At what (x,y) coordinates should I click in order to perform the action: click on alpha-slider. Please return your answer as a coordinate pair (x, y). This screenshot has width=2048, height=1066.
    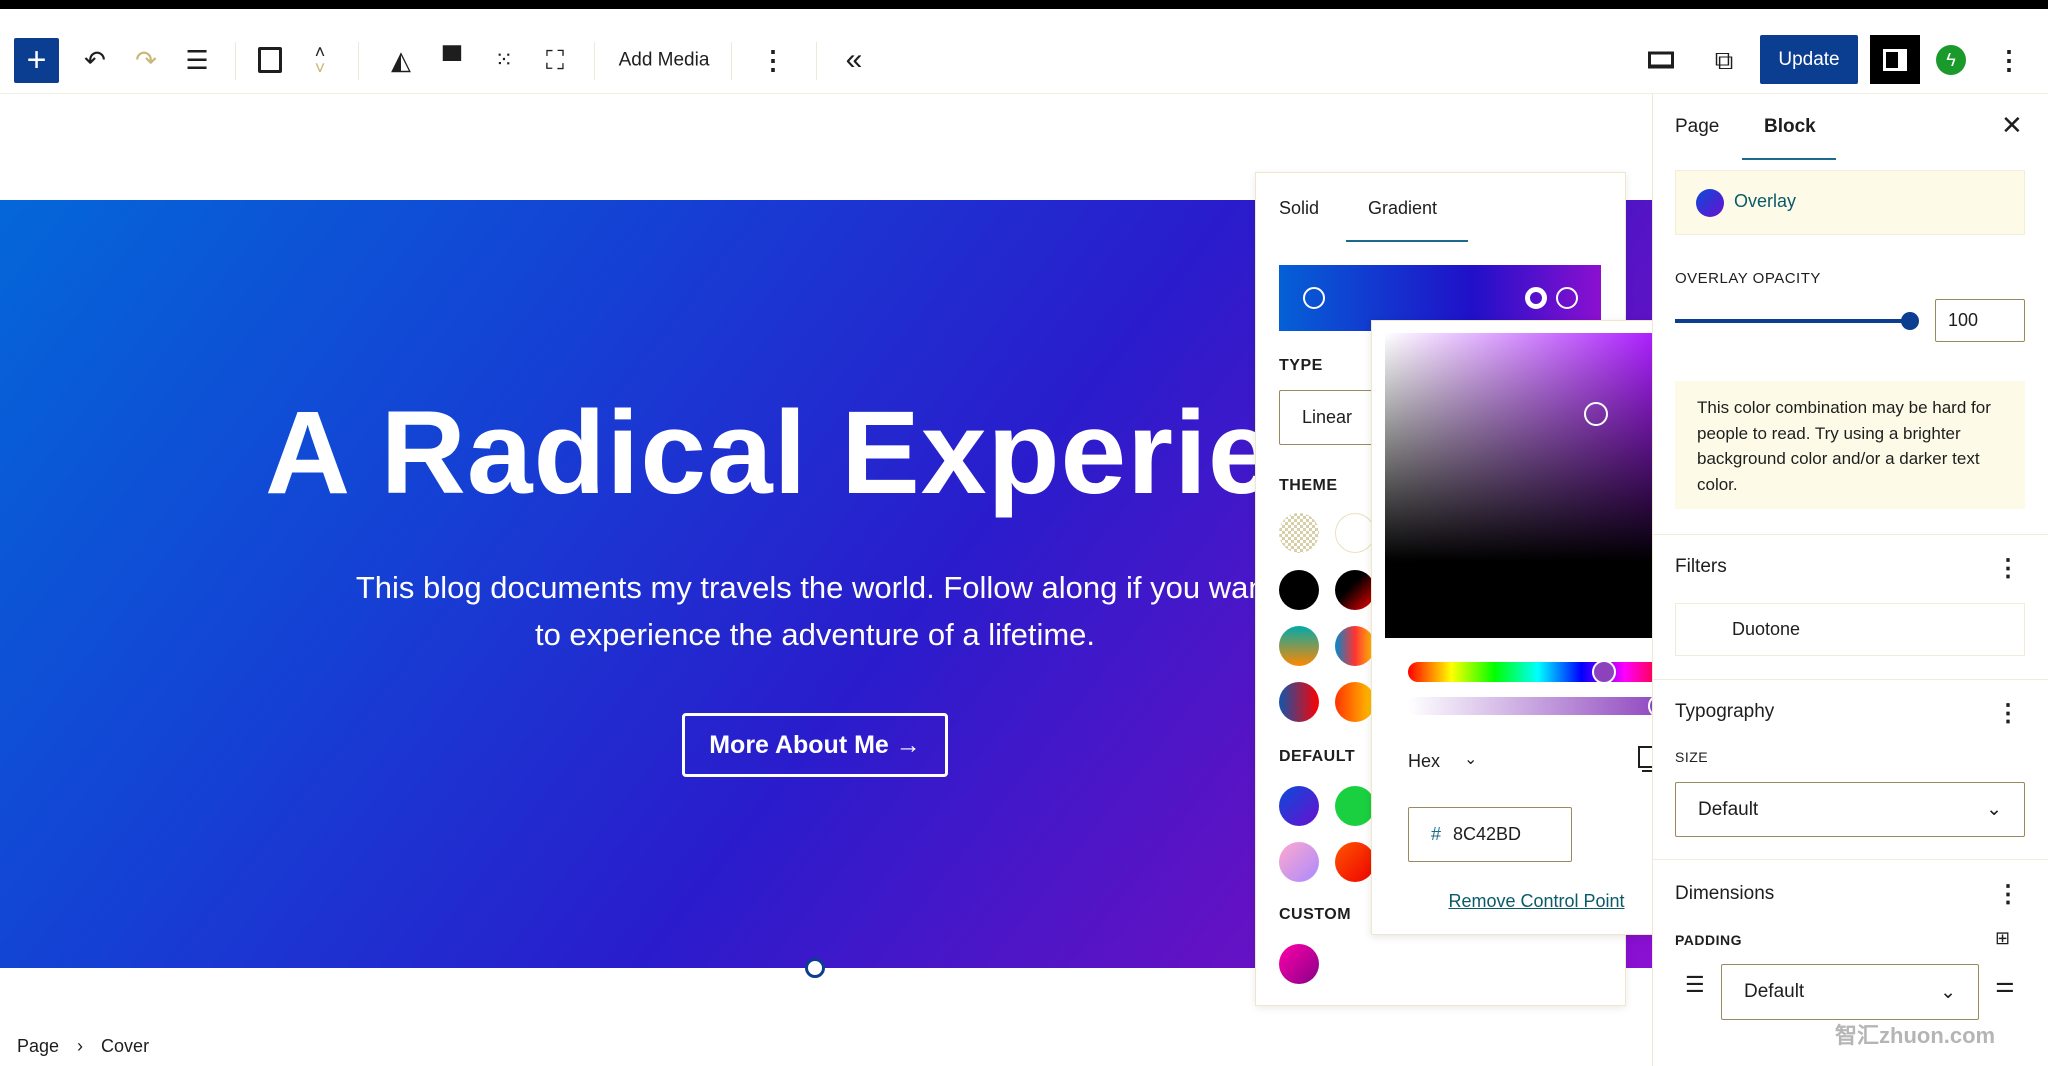
    Looking at the image, I should click on (1540, 706).